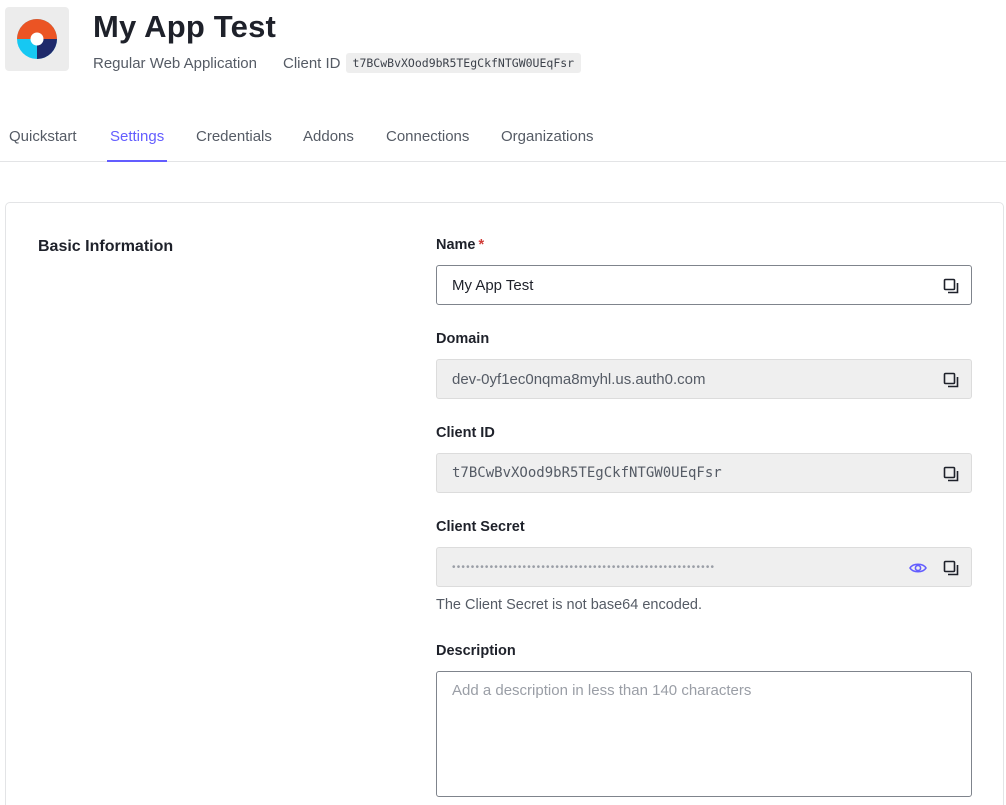  What do you see at coordinates (579, 379) in the screenshot?
I see `domain-field-value: dev-0yf1ec0nqma8myhl.us.auth0.com` at bounding box center [579, 379].